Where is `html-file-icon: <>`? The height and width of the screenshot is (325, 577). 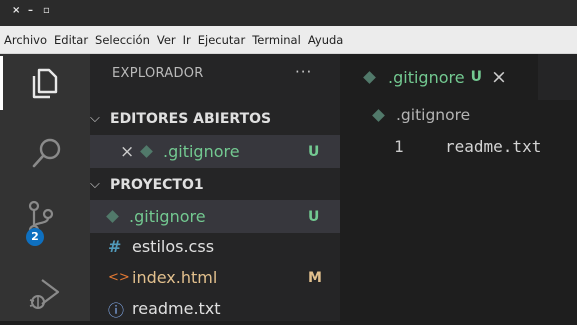
html-file-icon: <> is located at coordinates (119, 277).